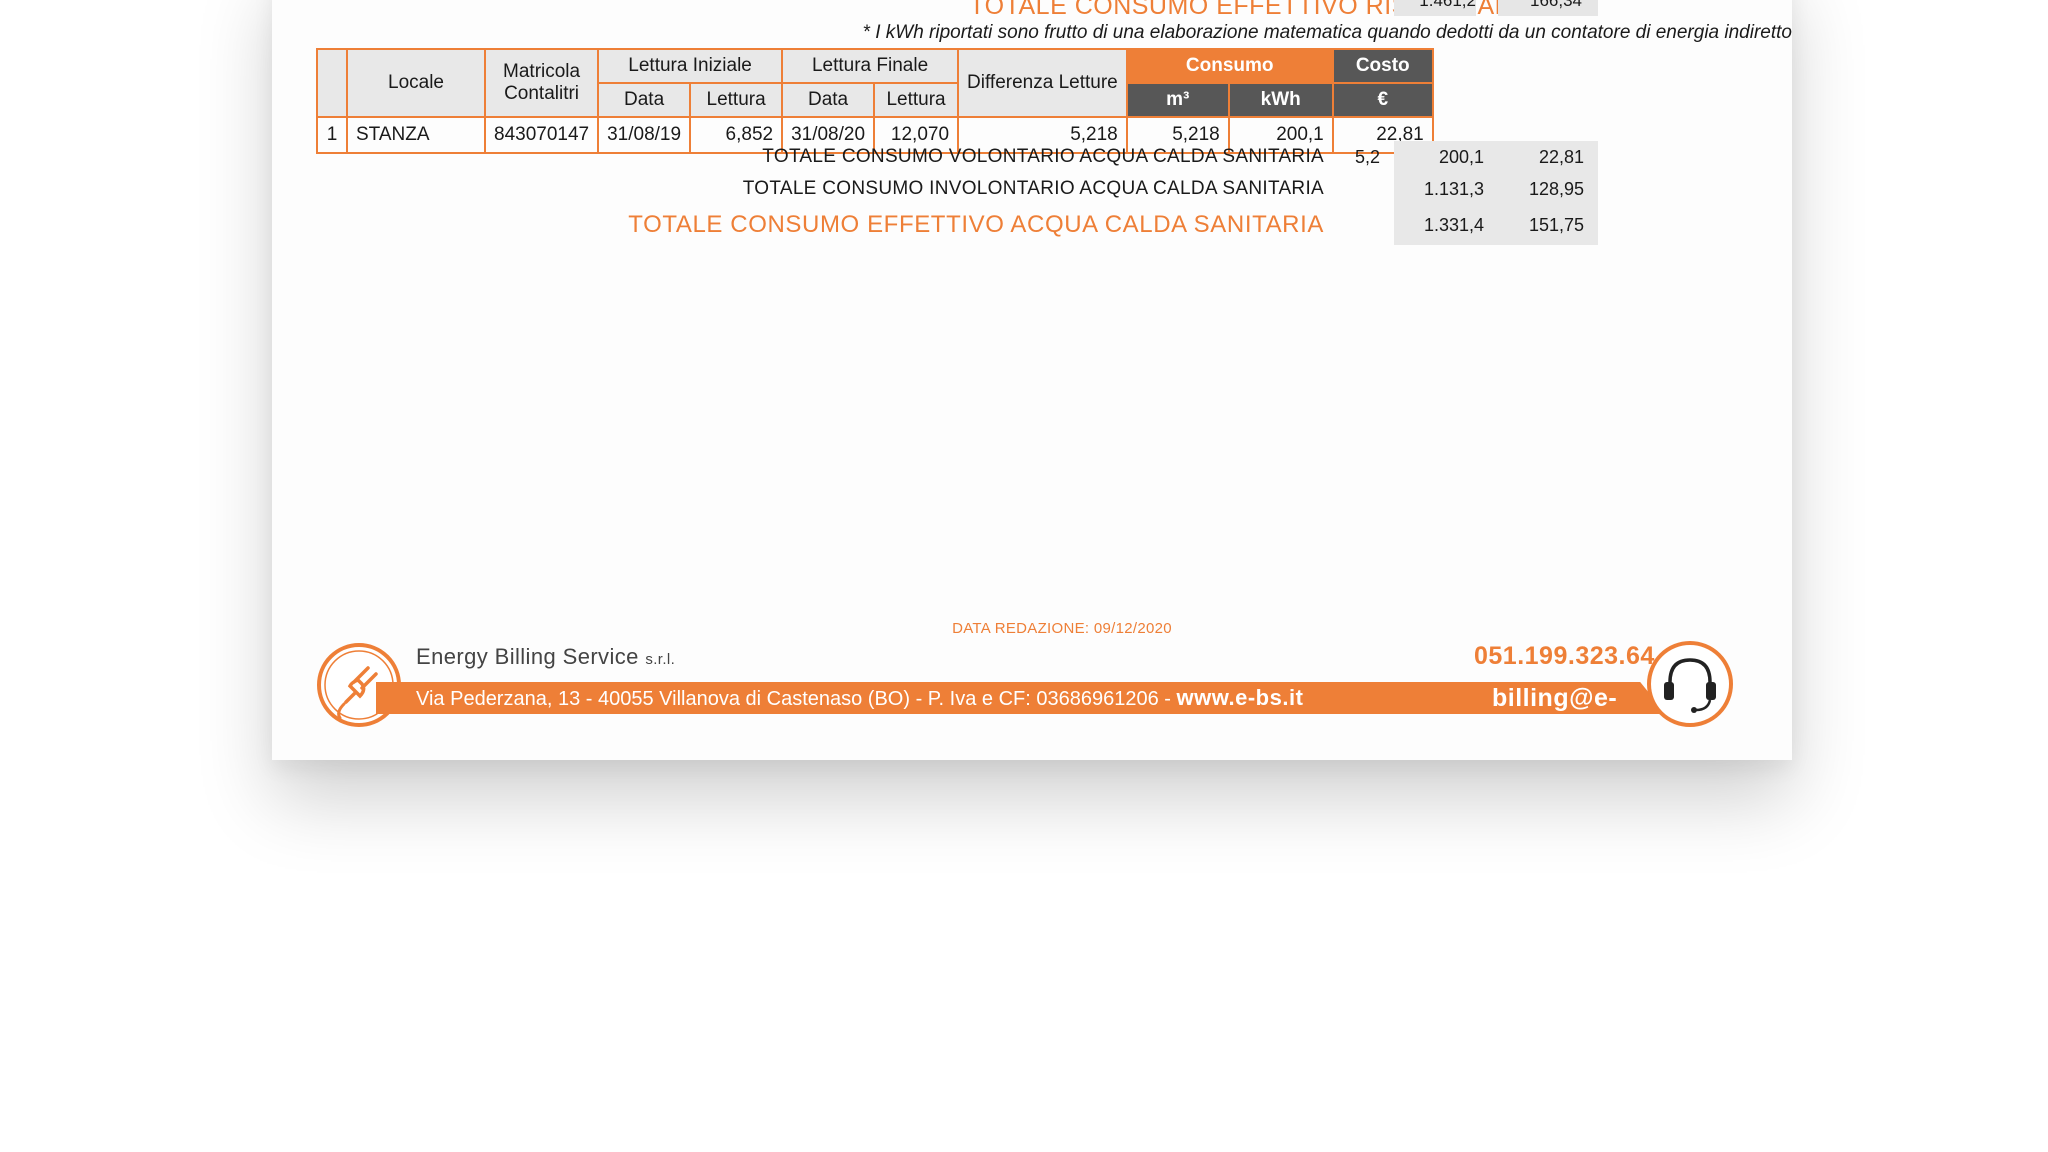 This screenshot has height=1152, width=2048. I want to click on previous-total-euro: 166,34, so click(1548, 8).